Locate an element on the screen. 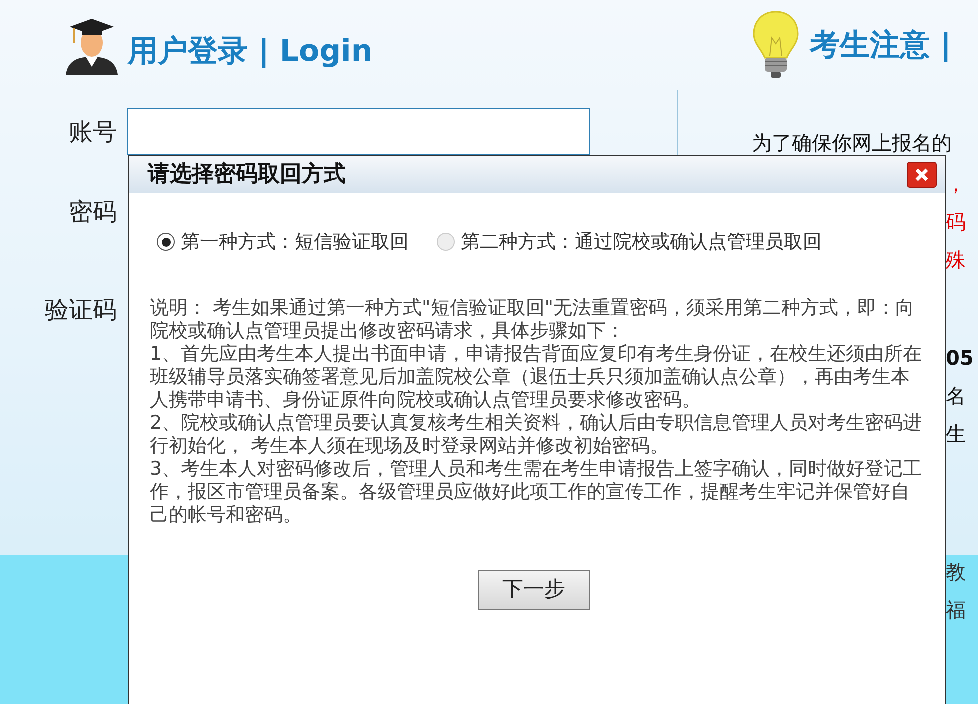  instruction-paragraph: 1、首先应由考生本人提出书面申请，申请报告背面应复印有考生身份证，在校生还须由所在班级辅导员落实确签署意见后加盖院校公章（退伍士兵只须加盖确认点公章），再由考生本人携带申请书、身份证原件向院校或确认点管理员要求修改密码。 is located at coordinates (537, 377).